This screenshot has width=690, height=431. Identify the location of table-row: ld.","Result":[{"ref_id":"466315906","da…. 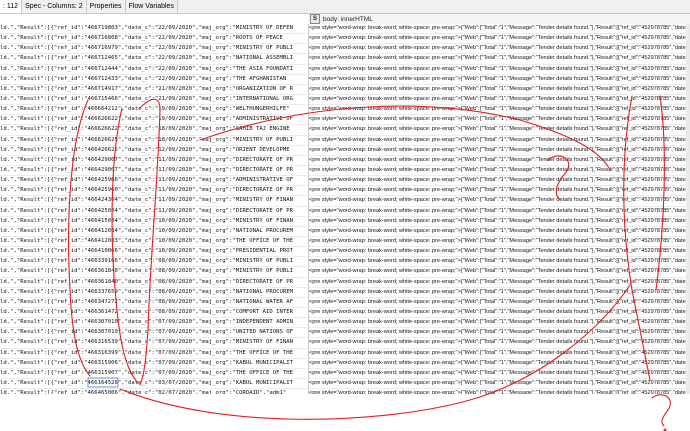
(153, 364).